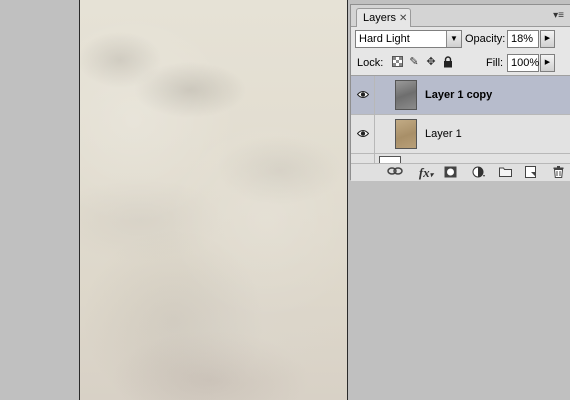  I want to click on lock-pixels-brush-icon: ✎, so click(414, 62).